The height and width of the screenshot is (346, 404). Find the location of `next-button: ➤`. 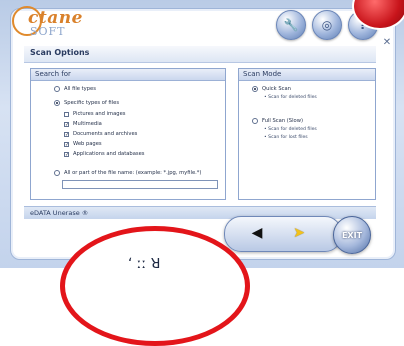

next-button: ➤ is located at coordinates (299, 233).